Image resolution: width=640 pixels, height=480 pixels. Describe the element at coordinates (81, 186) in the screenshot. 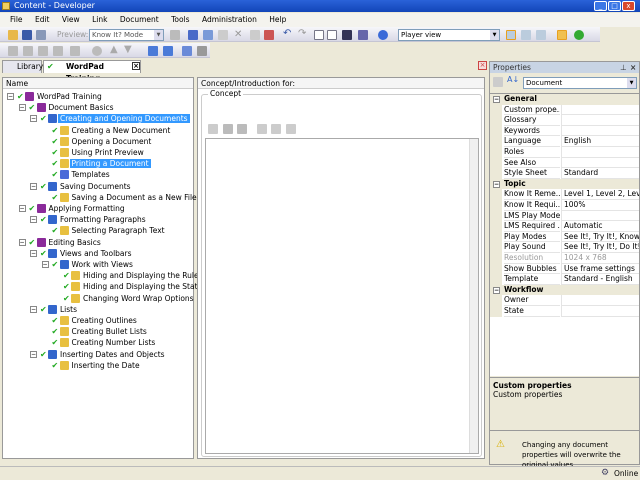

I see `tree-item: − ✔ Saving Documents` at that location.